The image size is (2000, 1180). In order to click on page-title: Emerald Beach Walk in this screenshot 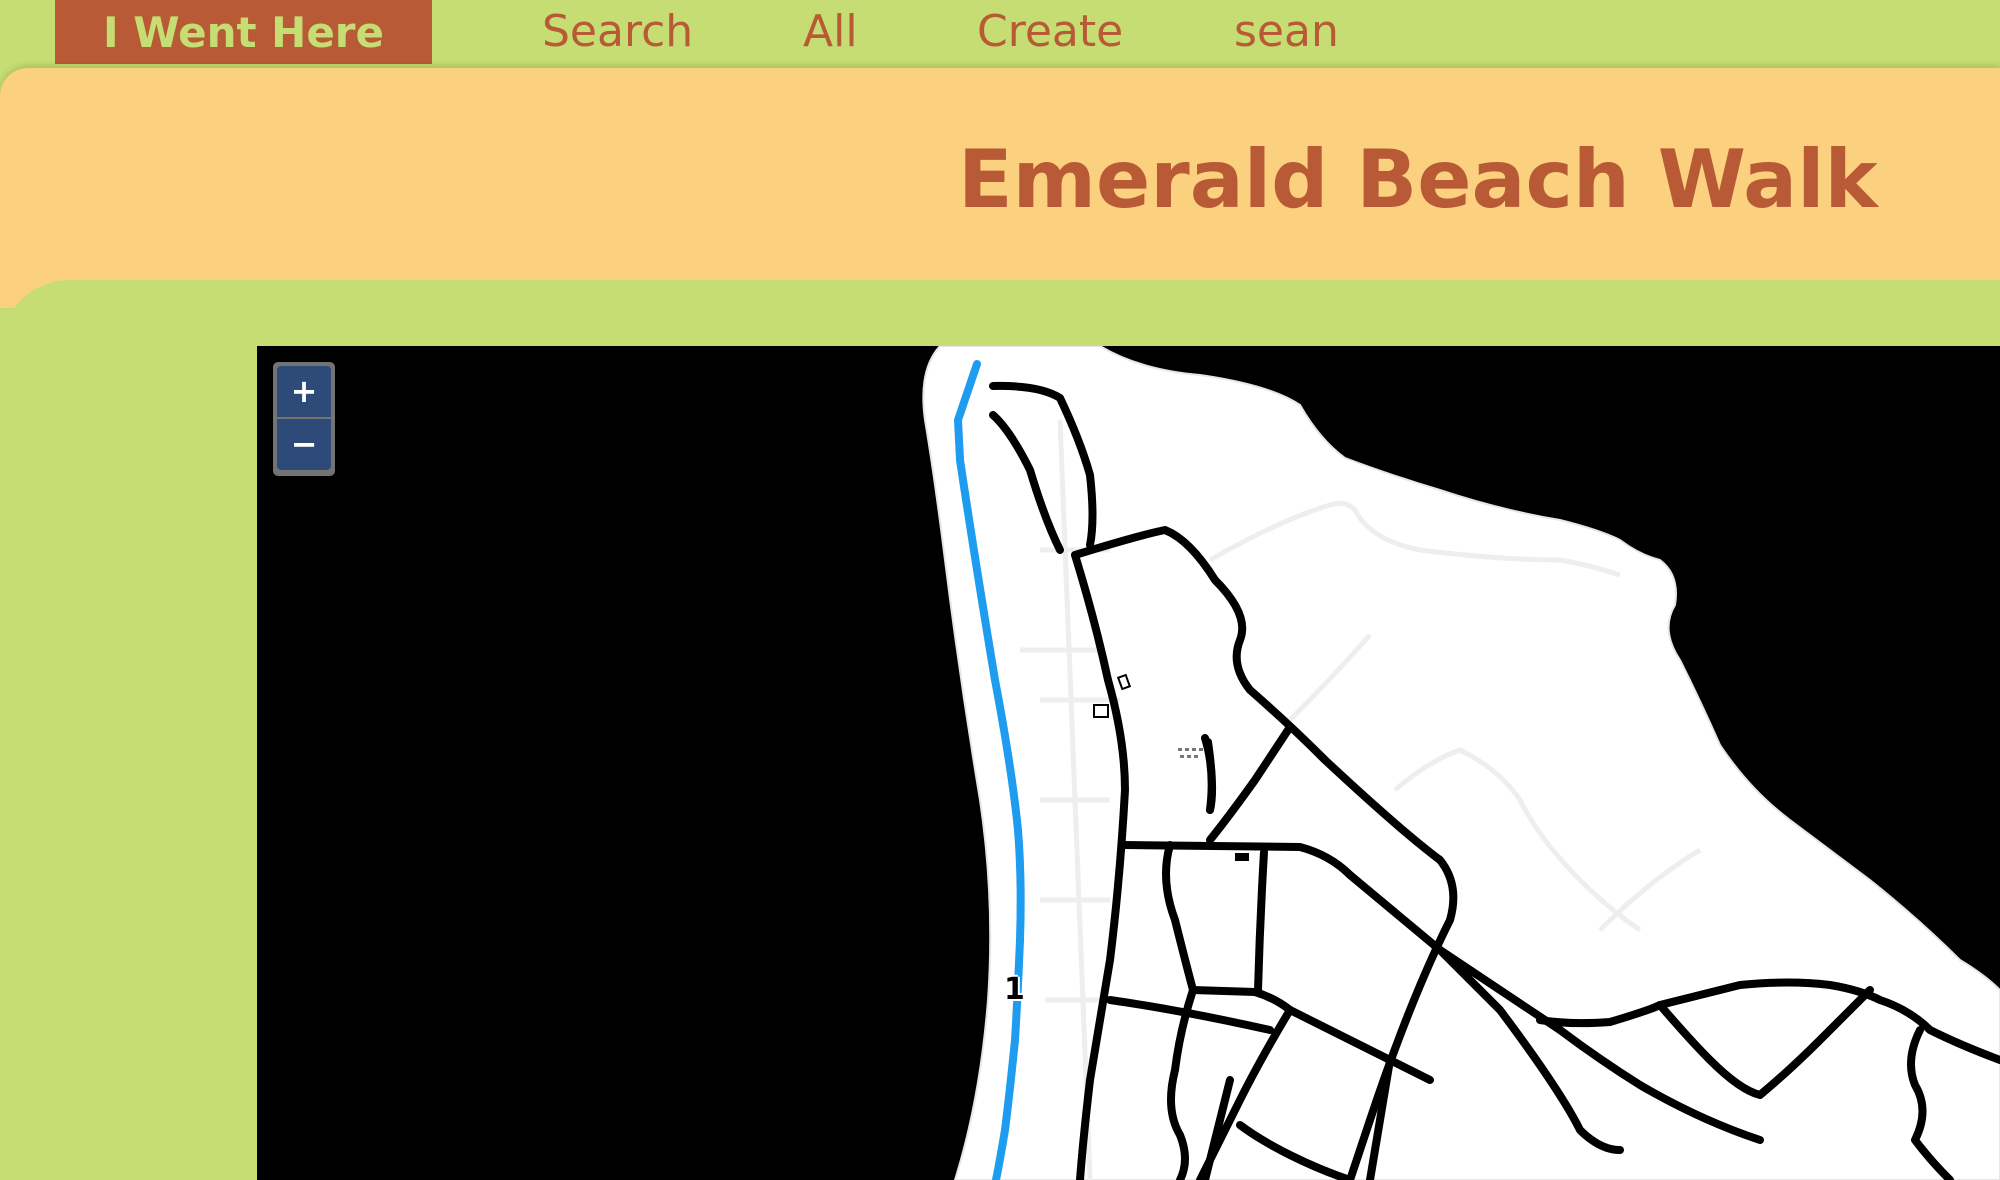, I will do `click(1418, 179)`.